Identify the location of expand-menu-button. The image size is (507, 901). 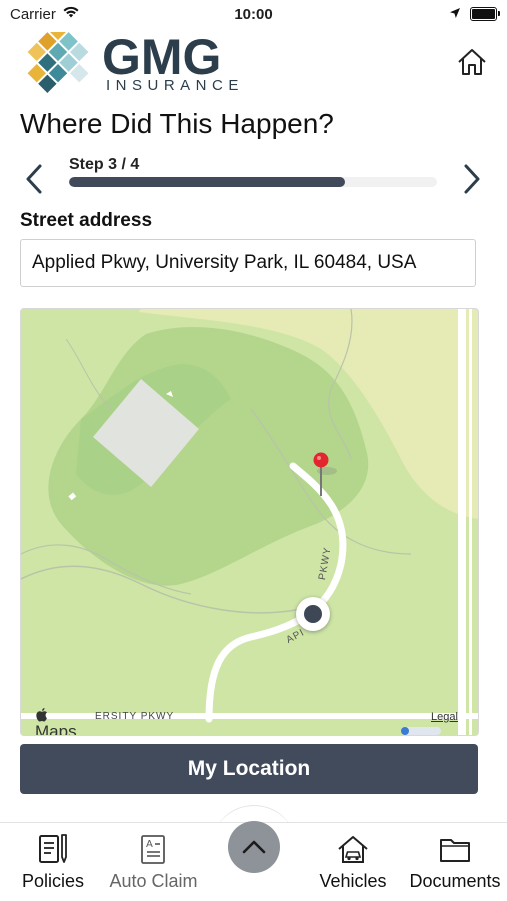
(254, 847).